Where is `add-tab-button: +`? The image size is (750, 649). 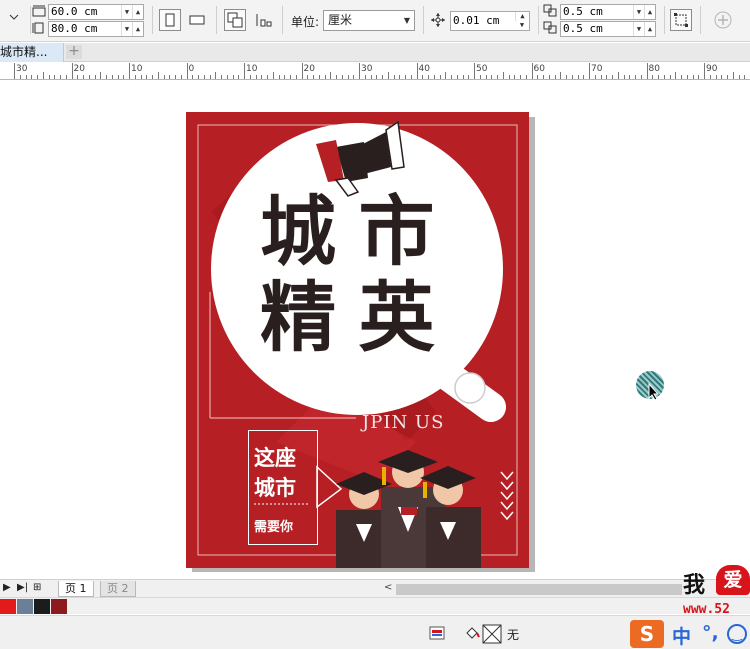
add-tab-button: + is located at coordinates (74, 51).